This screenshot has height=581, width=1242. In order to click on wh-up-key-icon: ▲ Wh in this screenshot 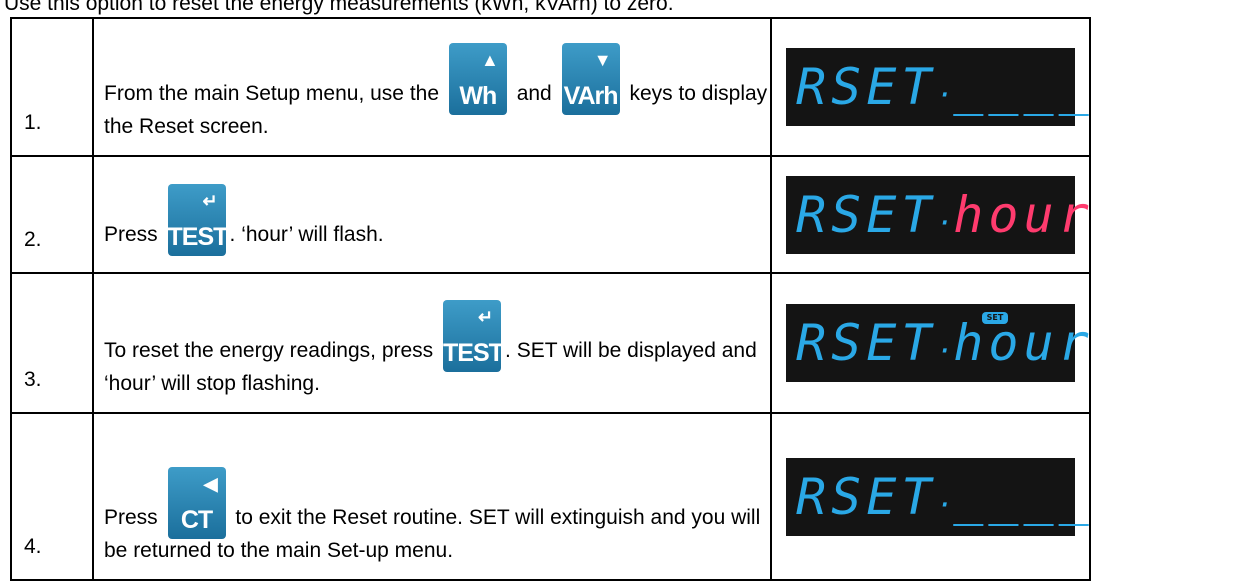, I will do `click(477, 79)`.